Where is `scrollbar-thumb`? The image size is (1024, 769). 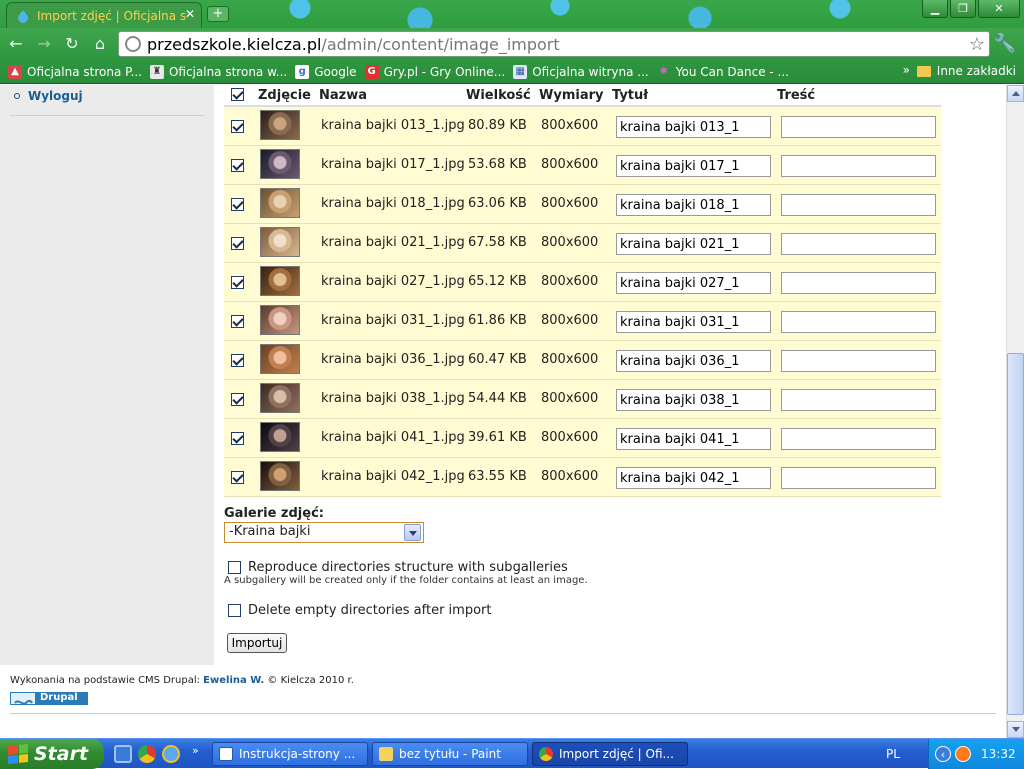 scrollbar-thumb is located at coordinates (1015, 534).